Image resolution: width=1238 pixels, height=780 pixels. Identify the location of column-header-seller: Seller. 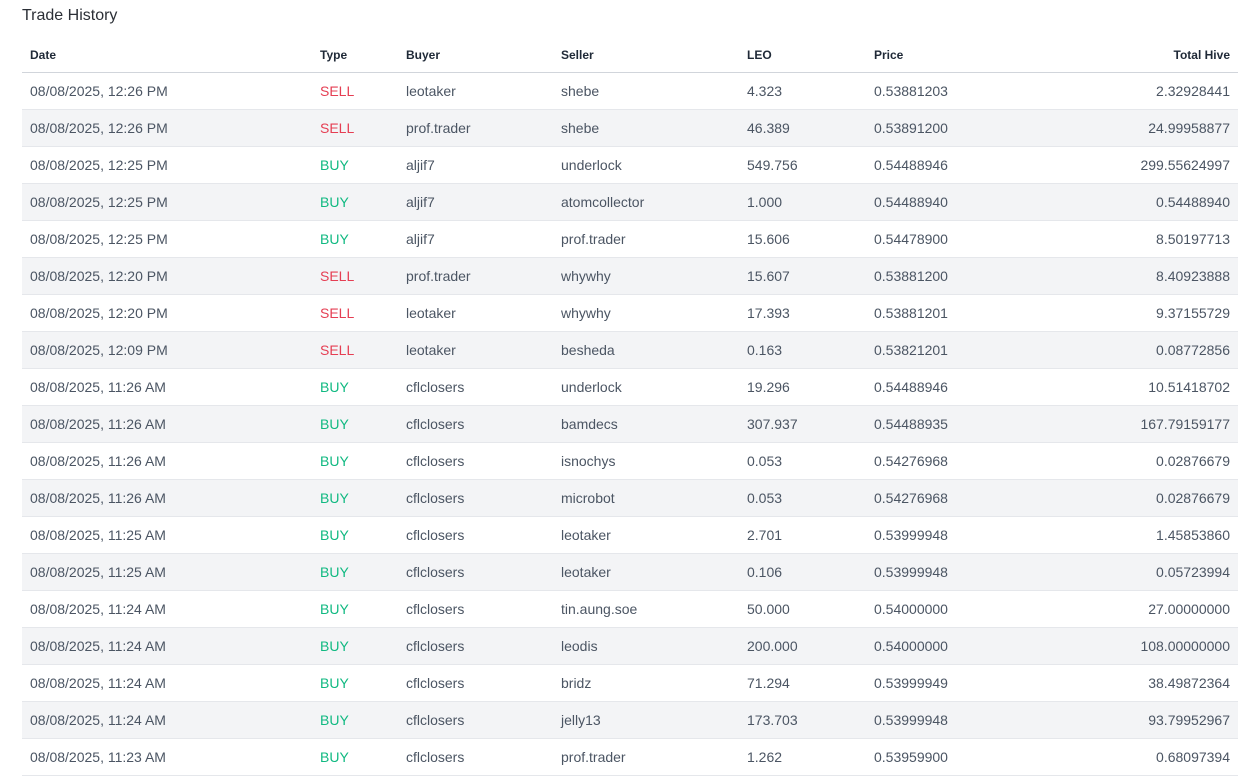
(654, 55).